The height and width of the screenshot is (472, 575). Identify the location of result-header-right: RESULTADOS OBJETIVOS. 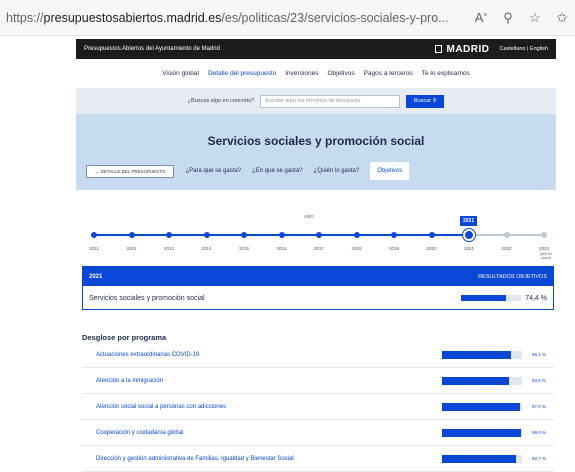
(512, 276).